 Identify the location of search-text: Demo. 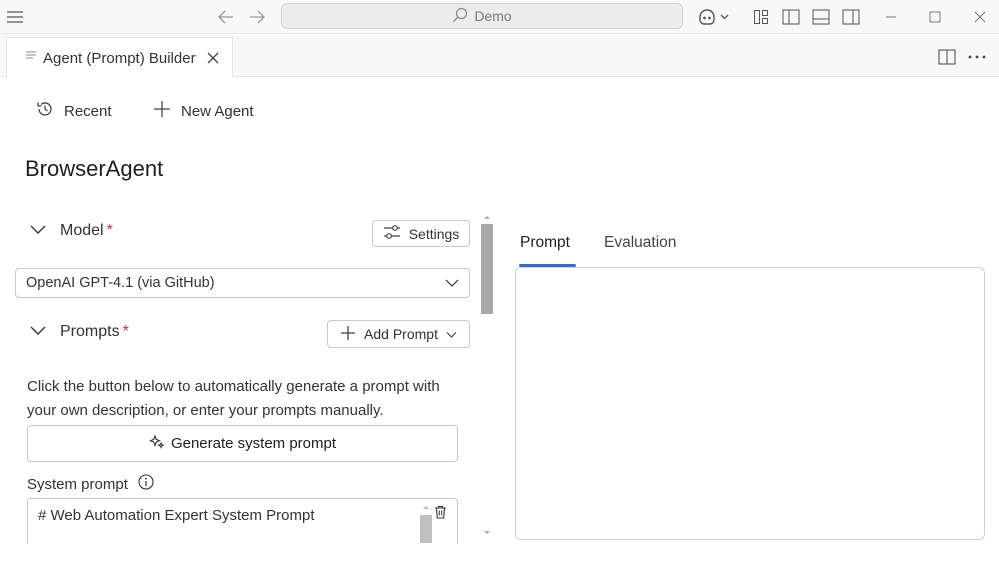
(493, 16).